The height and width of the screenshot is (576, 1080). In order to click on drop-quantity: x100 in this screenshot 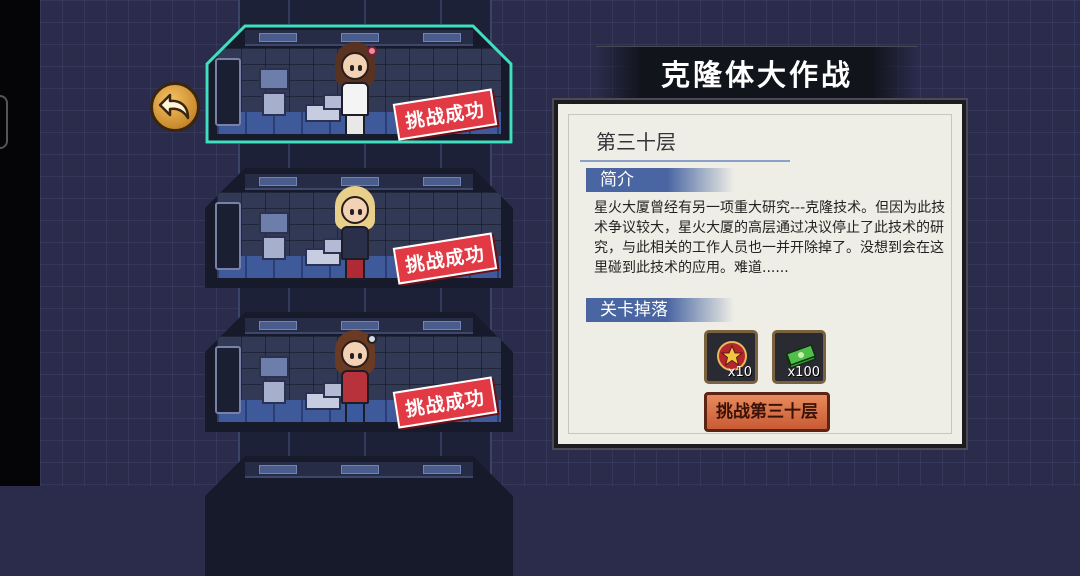, I will do `click(803, 372)`.